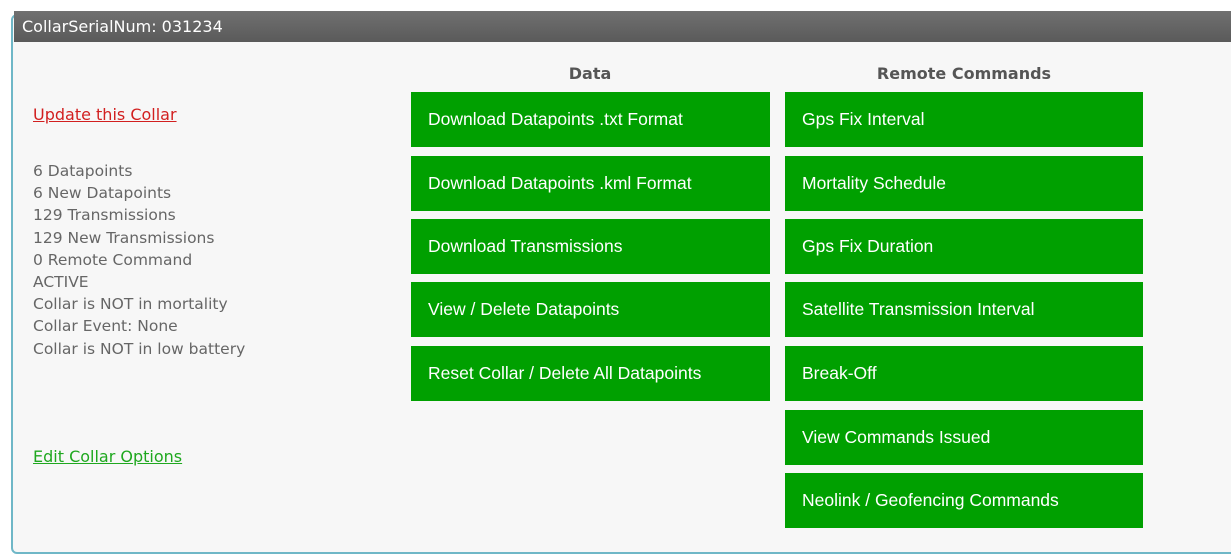 The image size is (1231, 554). I want to click on stat-new-transmissions: 129 New Transmissions, so click(124, 237).